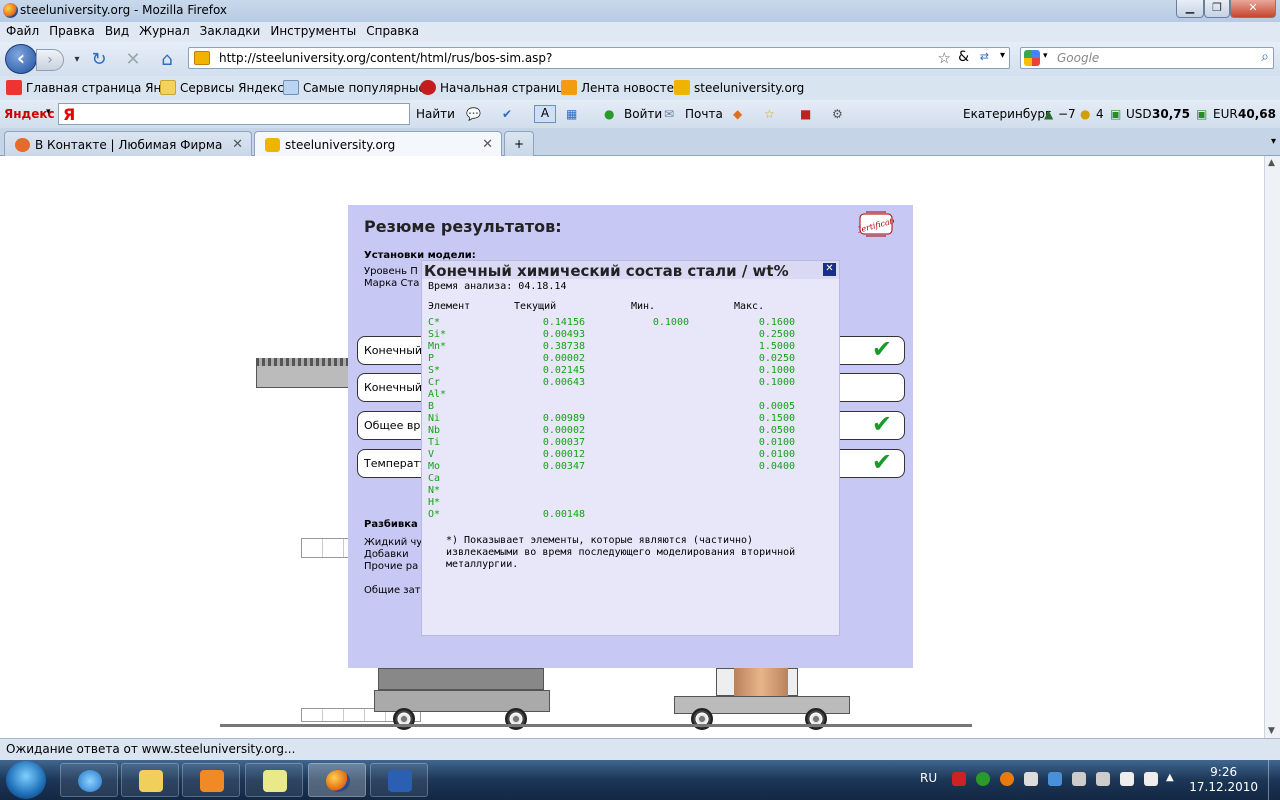  What do you see at coordinates (769, 114) in the screenshot?
I see `favorites-star-icon: ☆` at bounding box center [769, 114].